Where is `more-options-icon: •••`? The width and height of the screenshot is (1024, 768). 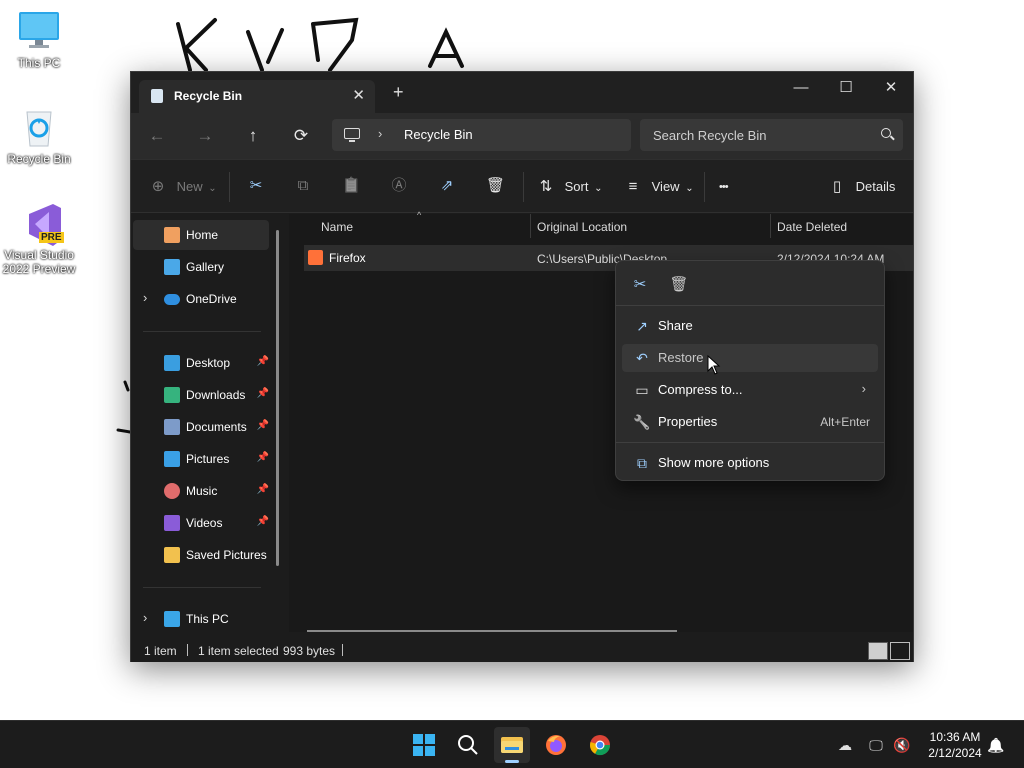 more-options-icon: ••• is located at coordinates (724, 187).